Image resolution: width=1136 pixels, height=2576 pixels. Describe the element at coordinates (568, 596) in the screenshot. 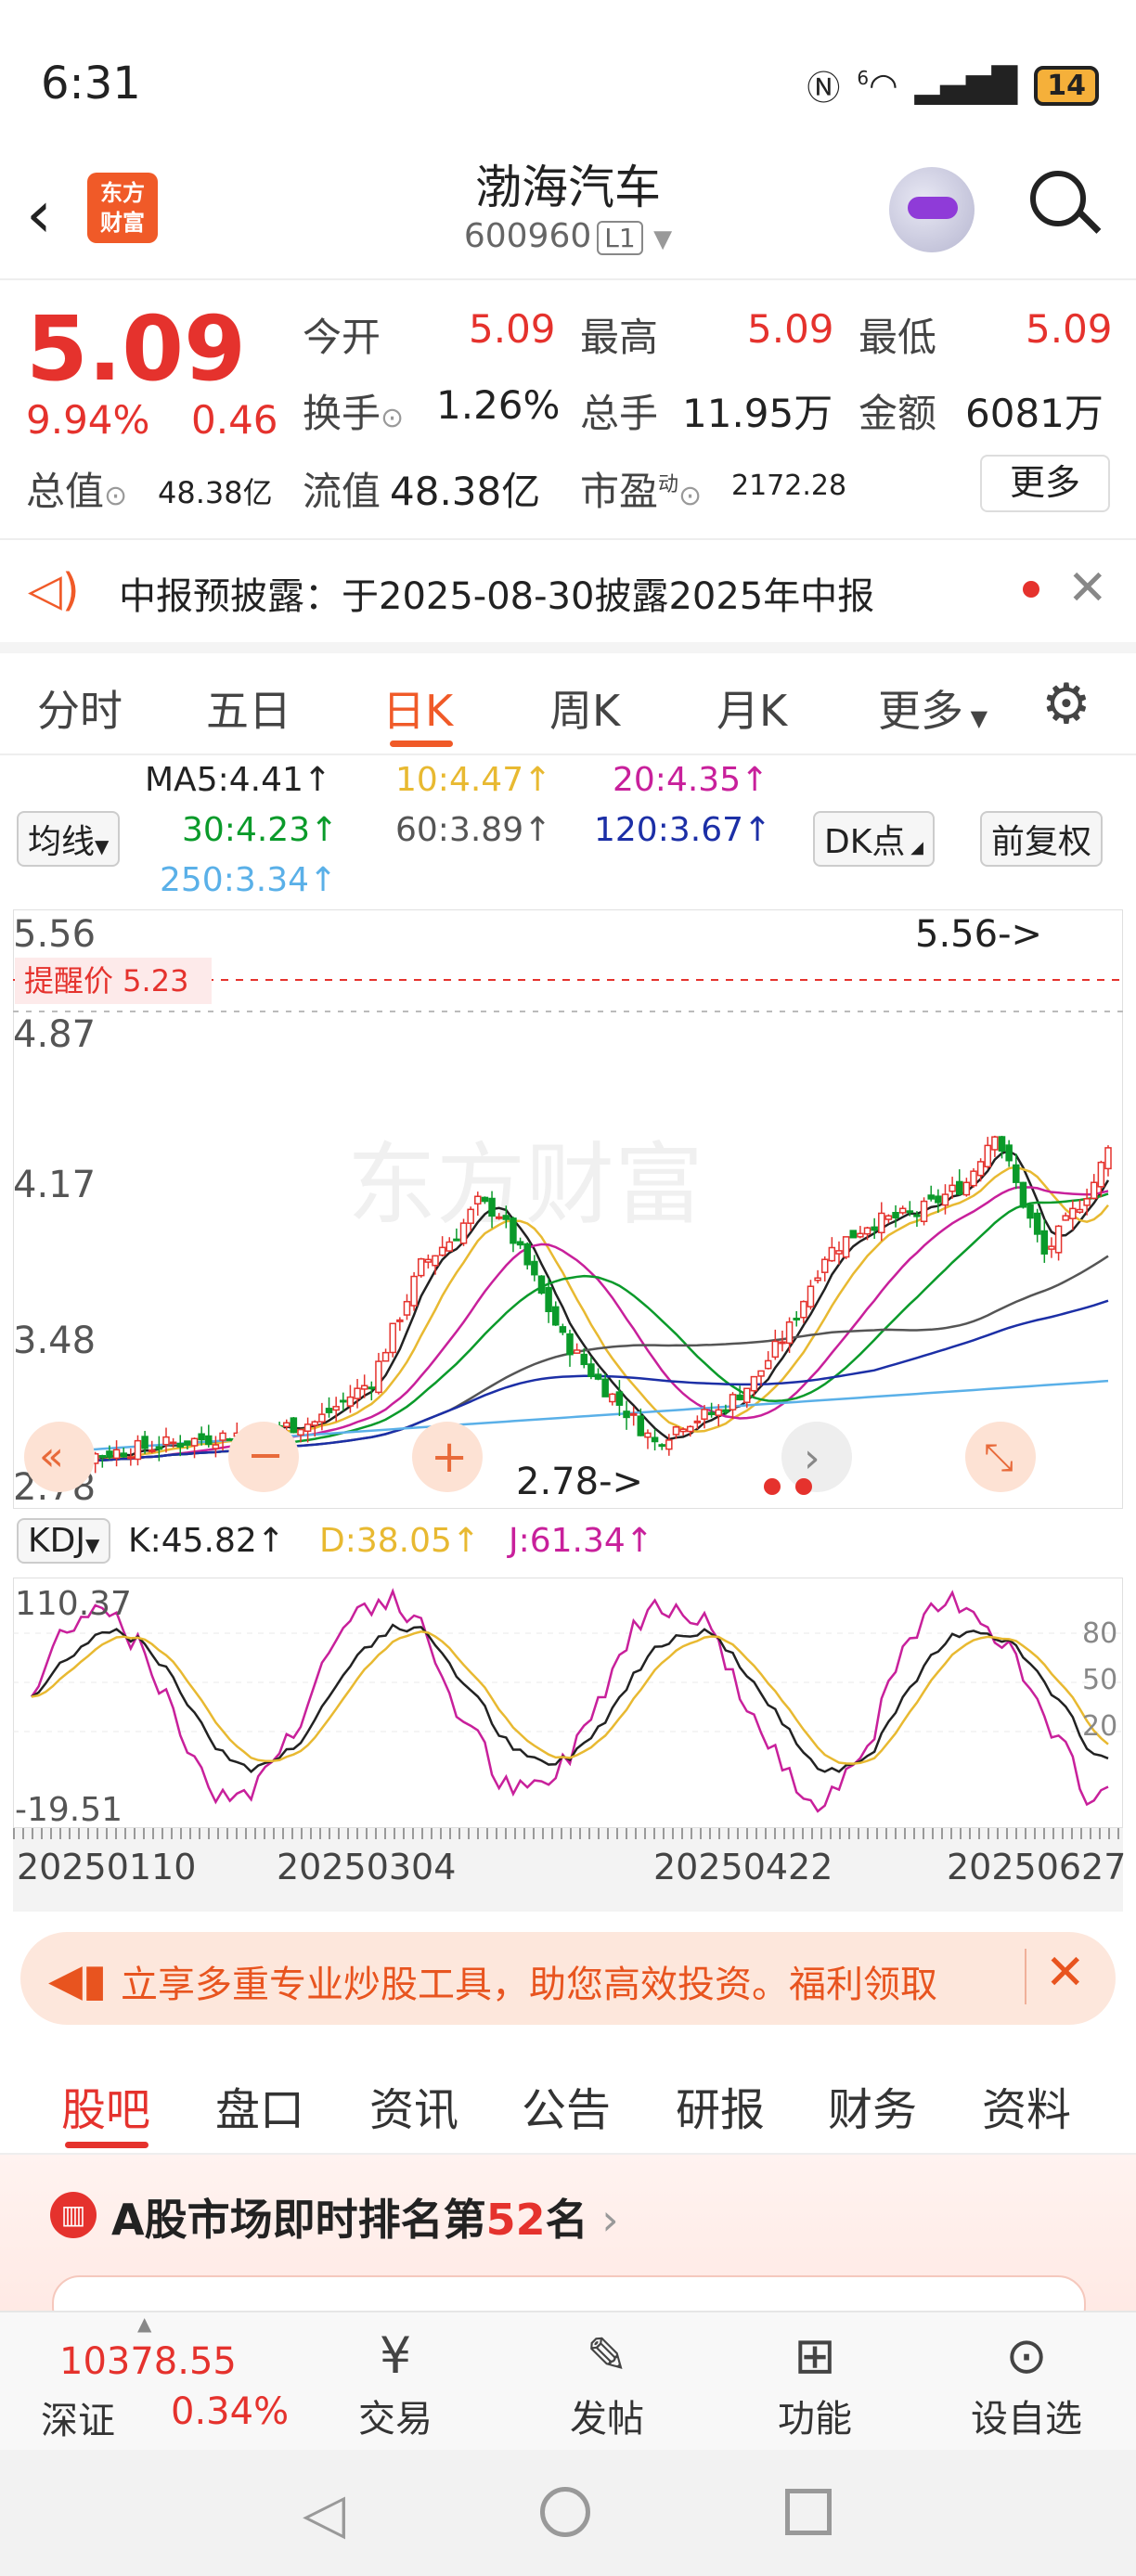

I see `notice-bar: ◁) 中报预披露：于2025-08-30披露2025年中报 ✕` at that location.